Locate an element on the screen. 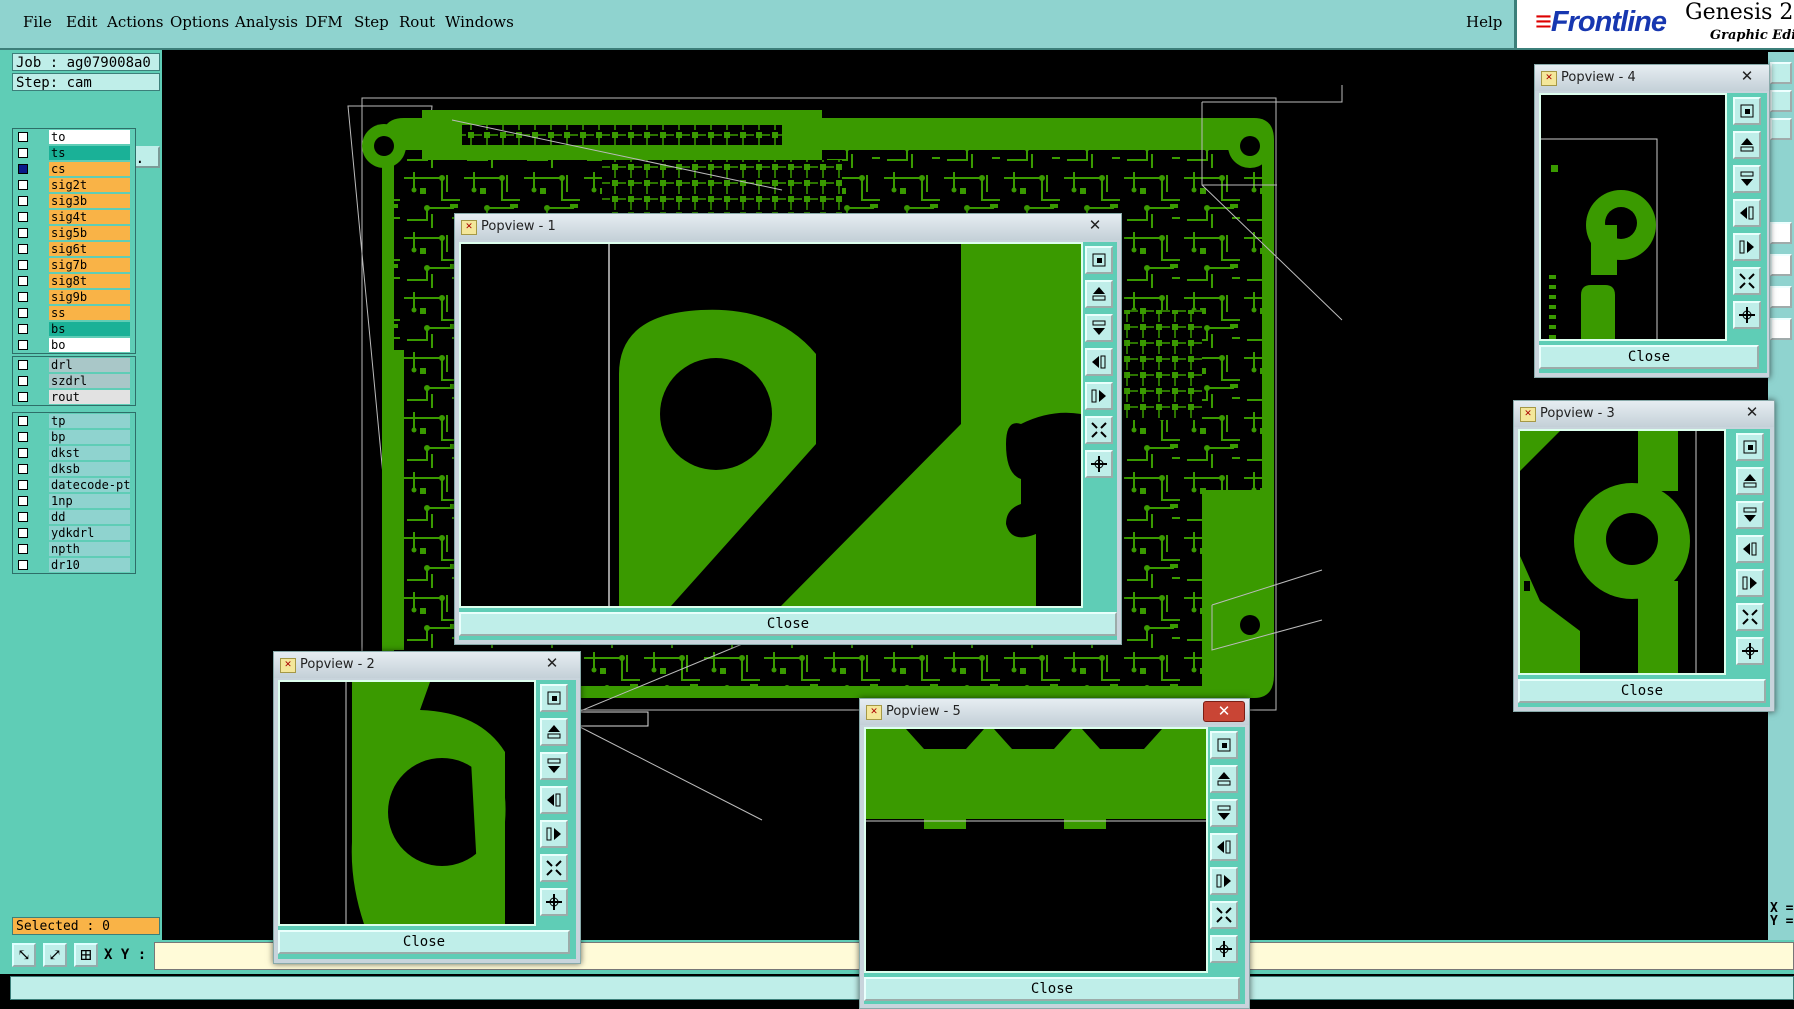 This screenshot has height=1009, width=1794. layer-row-sig9b: sig9b is located at coordinates (74, 297).